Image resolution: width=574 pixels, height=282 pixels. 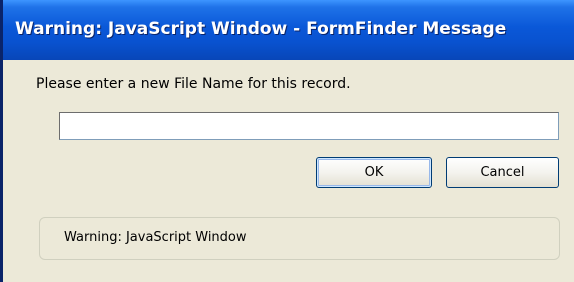 I want to click on status-panel: Warning: JavaScript Window, so click(x=299, y=238).